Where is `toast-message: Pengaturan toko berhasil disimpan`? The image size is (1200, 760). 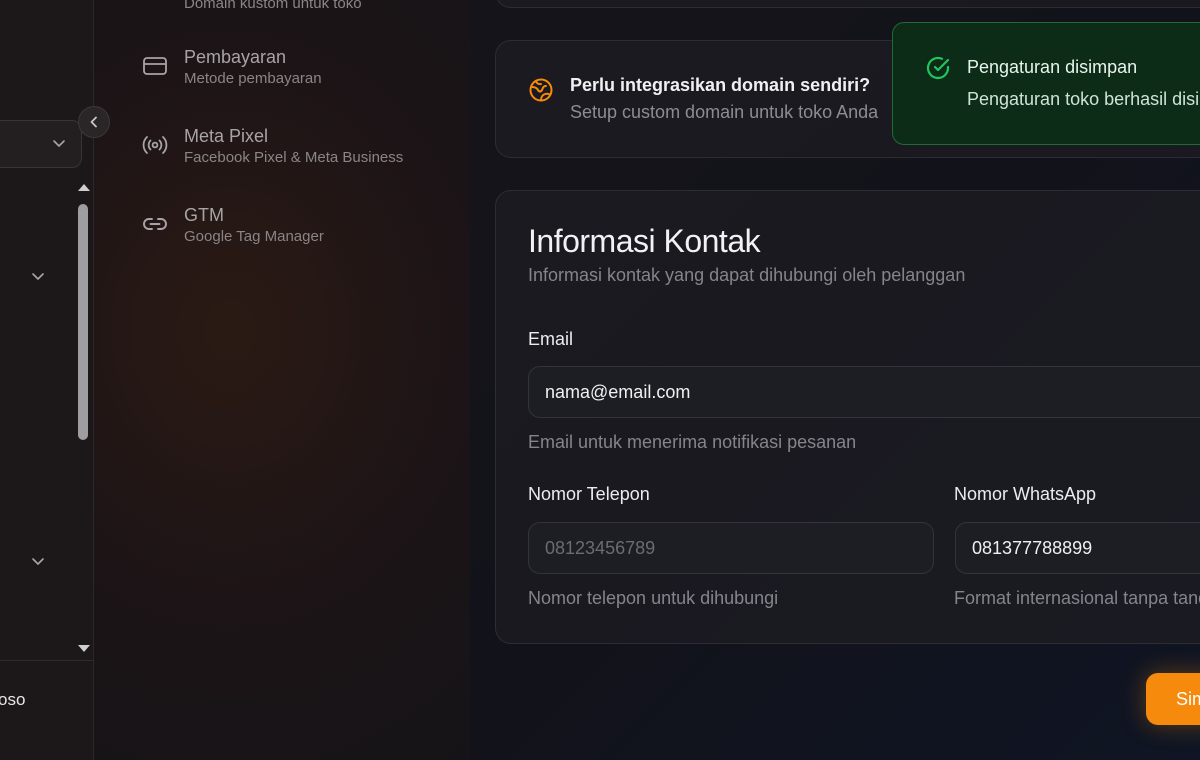 toast-message: Pengaturan toko berhasil disimpan is located at coordinates (1083, 99).